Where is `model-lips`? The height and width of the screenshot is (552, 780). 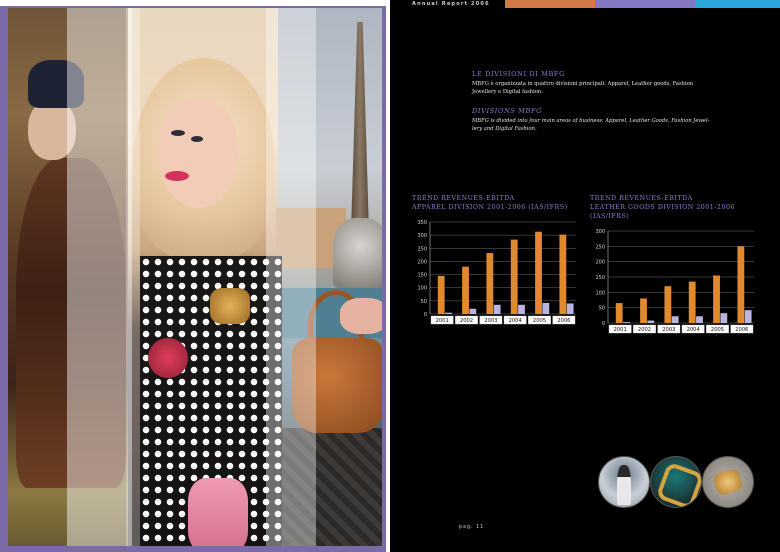
model-lips is located at coordinates (177, 176).